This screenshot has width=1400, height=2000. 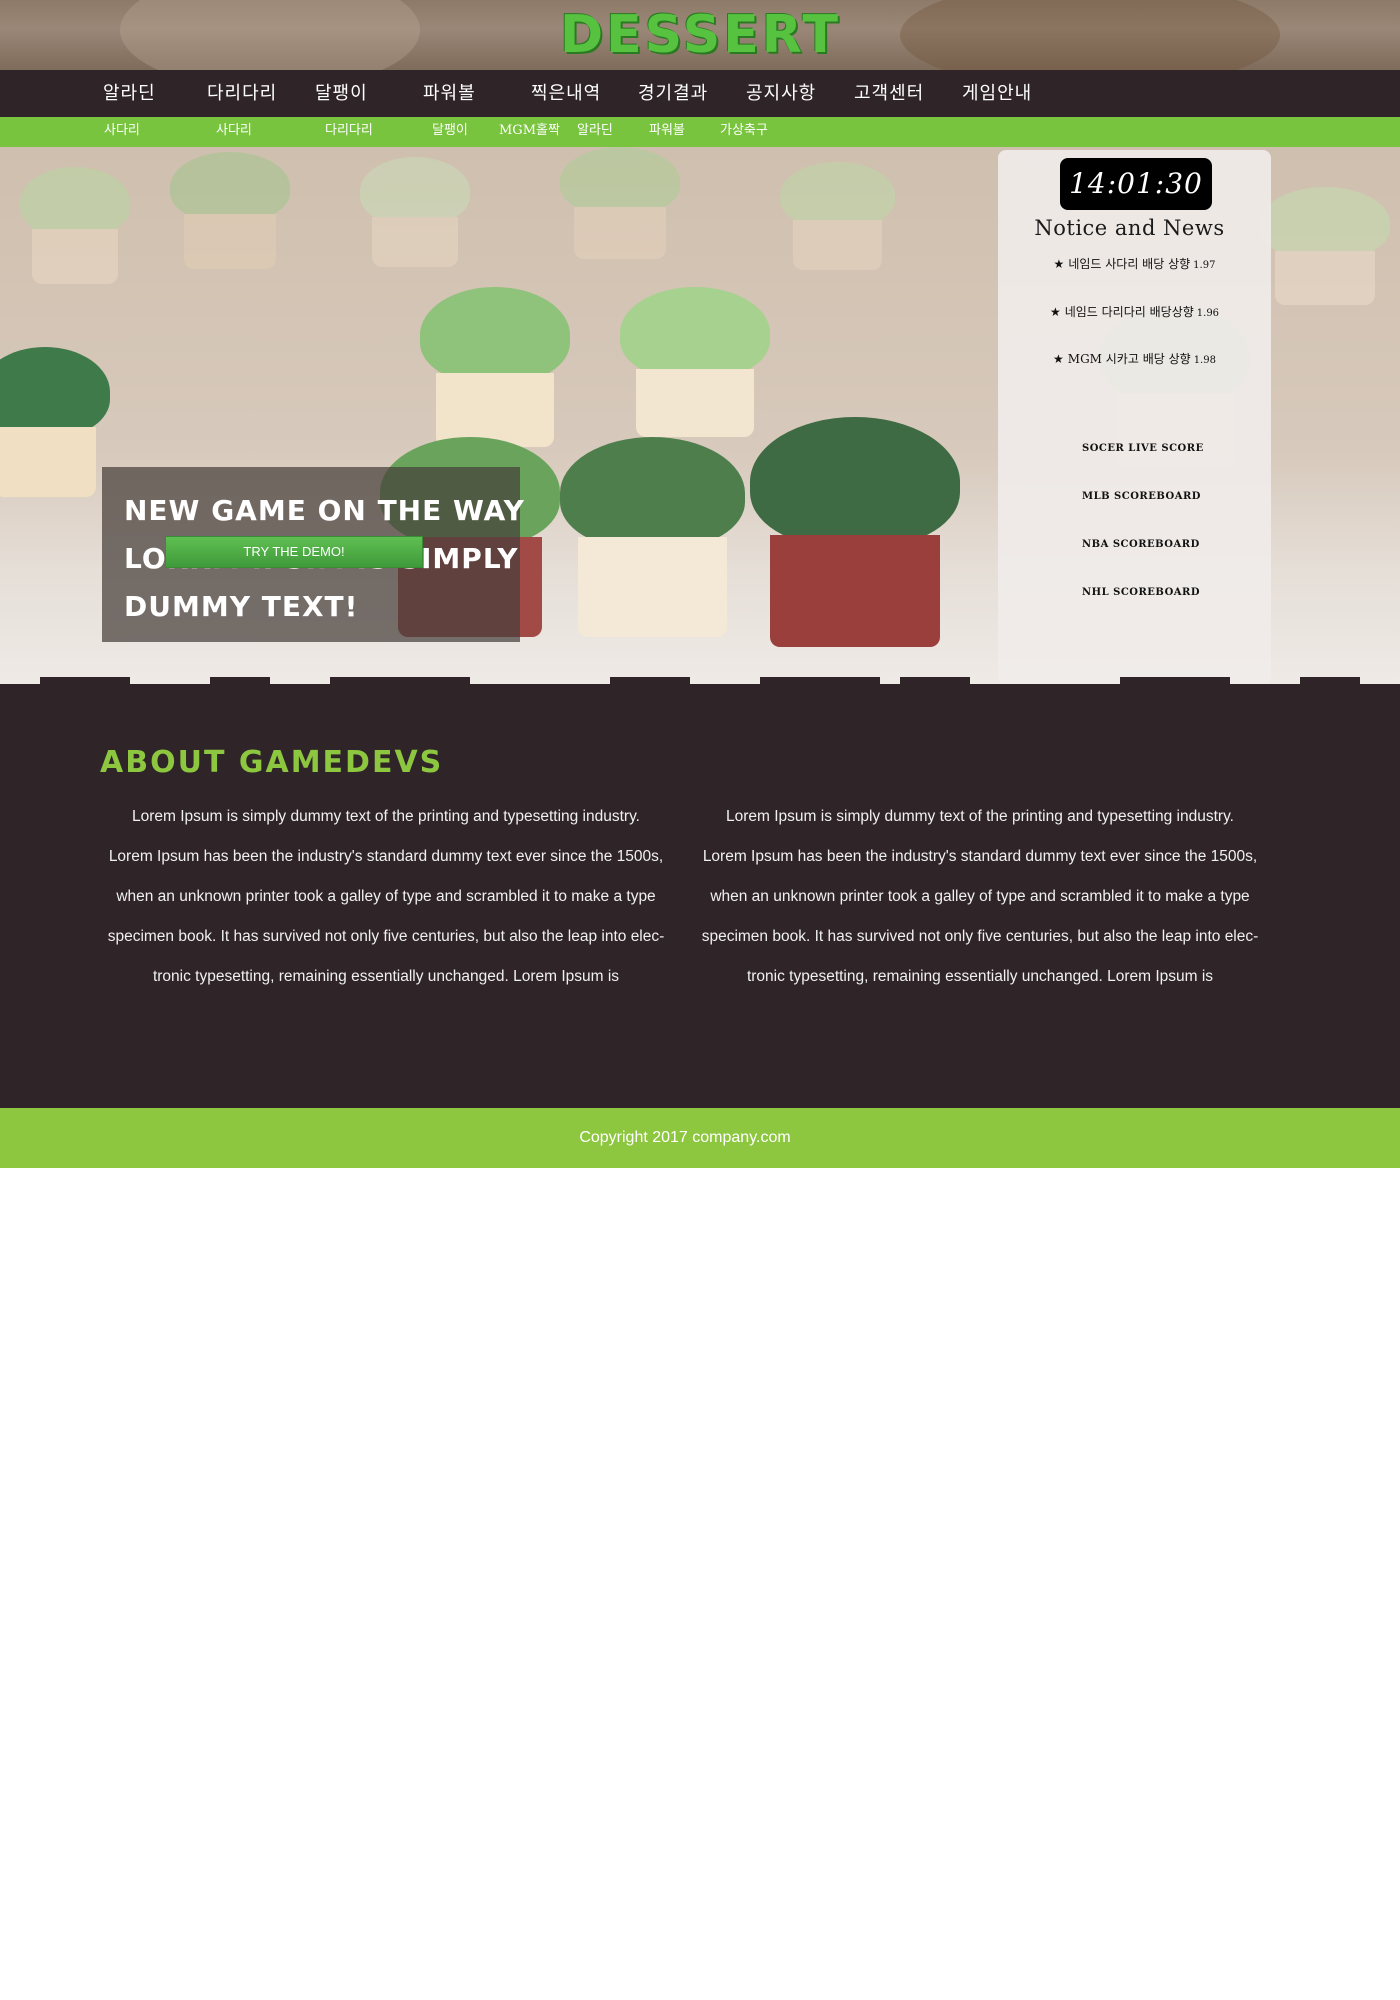 I want to click on copyright-text: Copyright 2017 company.com, so click(x=685, y=1137).